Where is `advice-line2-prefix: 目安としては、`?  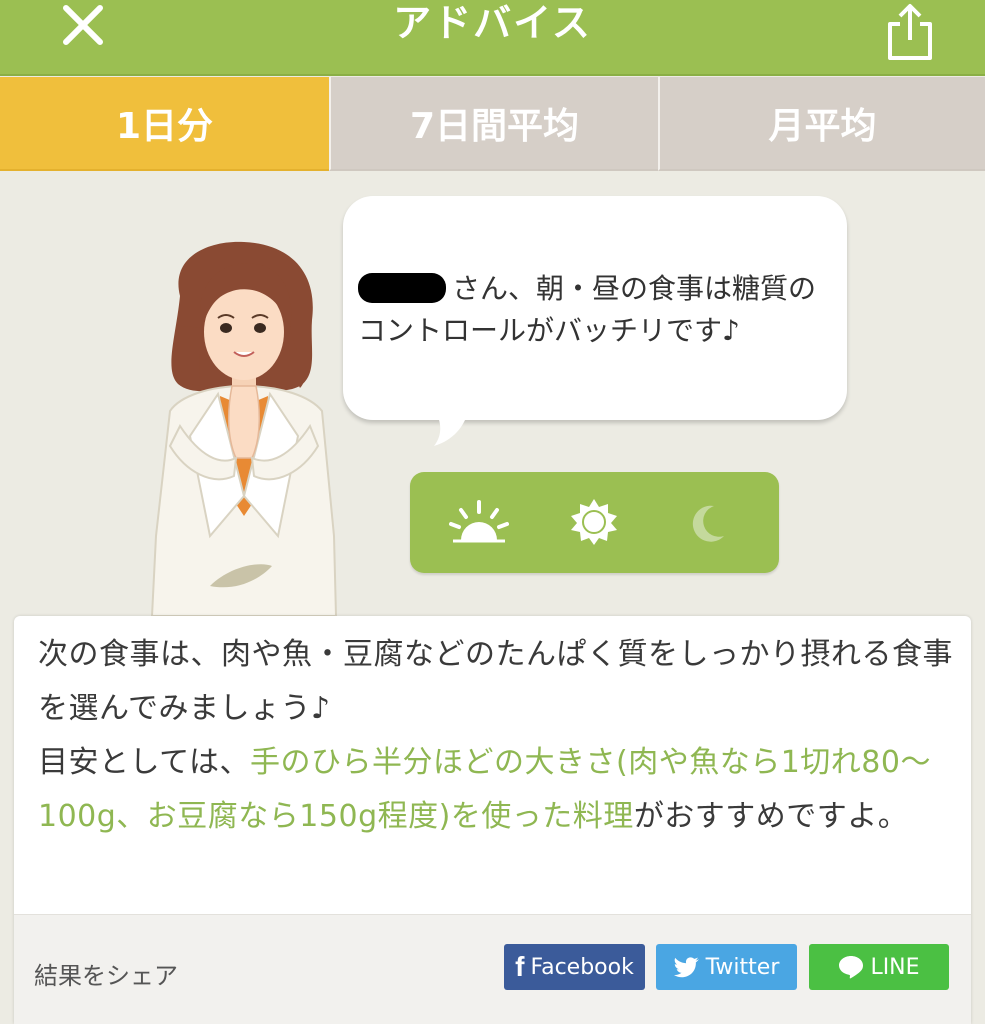
advice-line2-prefix: 目安としては、 is located at coordinates (144, 762).